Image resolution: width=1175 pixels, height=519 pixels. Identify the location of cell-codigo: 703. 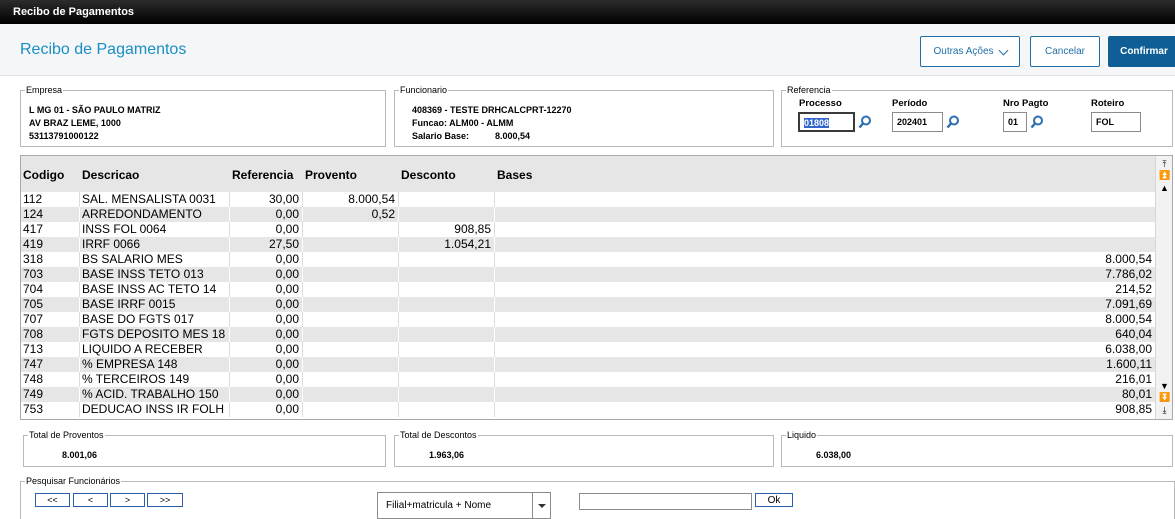
(50, 274).